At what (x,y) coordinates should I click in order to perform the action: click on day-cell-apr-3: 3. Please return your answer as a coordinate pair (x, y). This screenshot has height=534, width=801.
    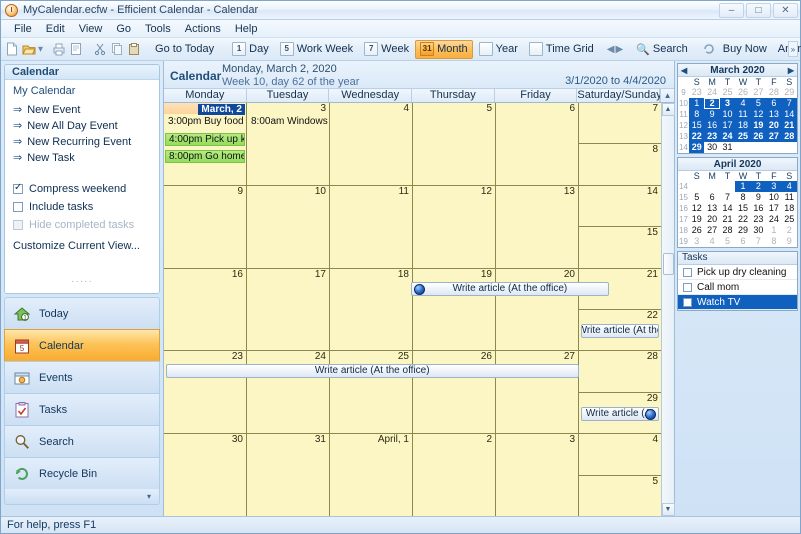
    Looking at the image, I should click on (537, 475).